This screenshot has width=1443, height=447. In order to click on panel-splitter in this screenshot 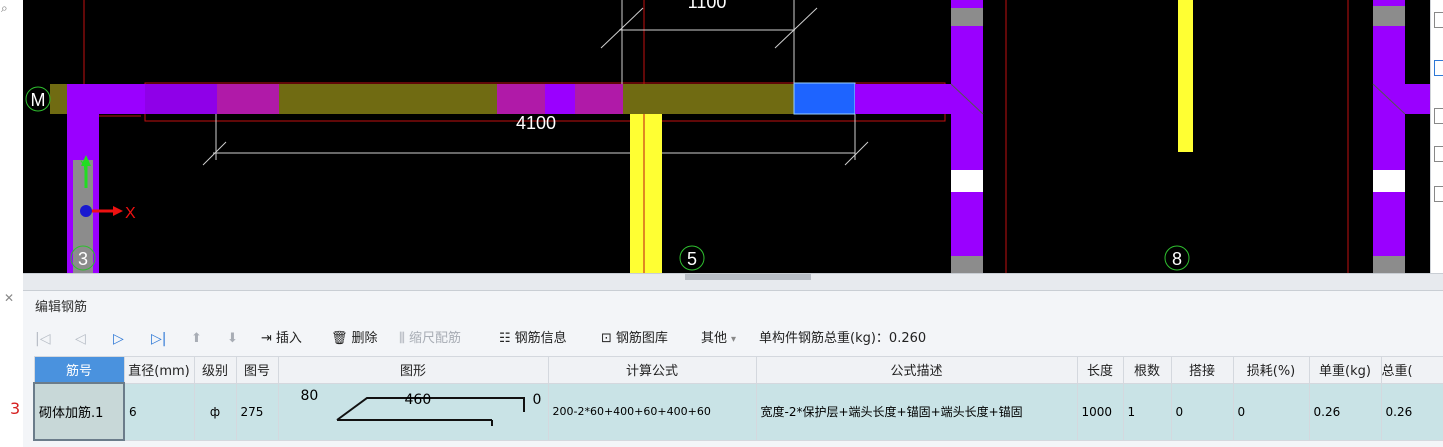, I will do `click(733, 282)`.